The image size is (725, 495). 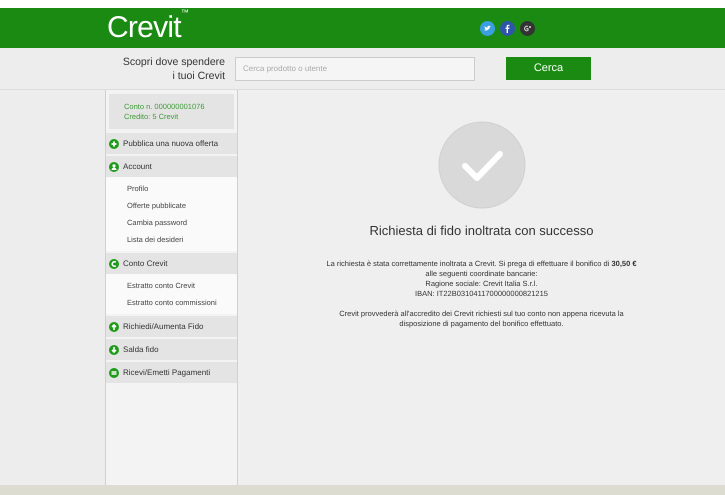 I want to click on sidebar-section: Ricevi/Emetti Pagamenti, so click(x=171, y=372).